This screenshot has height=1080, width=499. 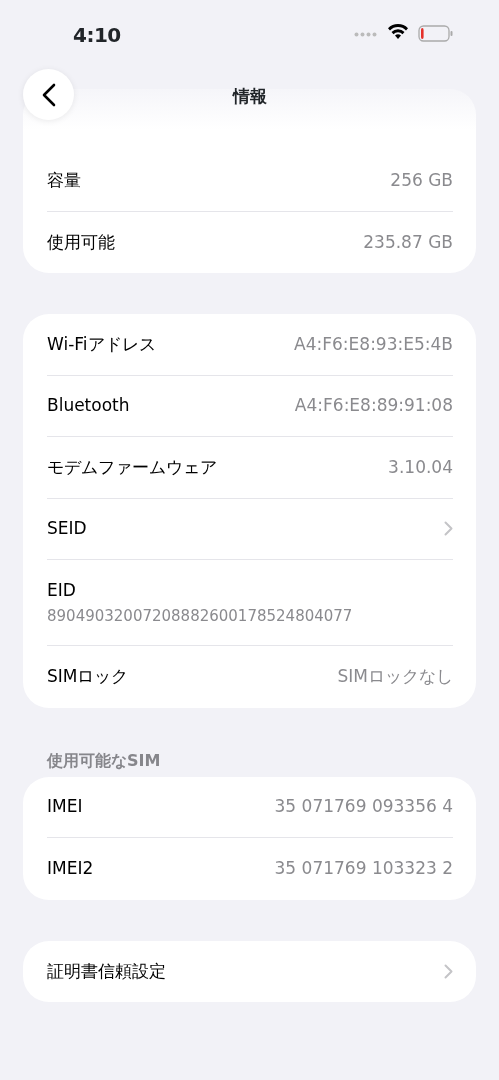 I want to click on row-label: SEID, so click(x=67, y=528).